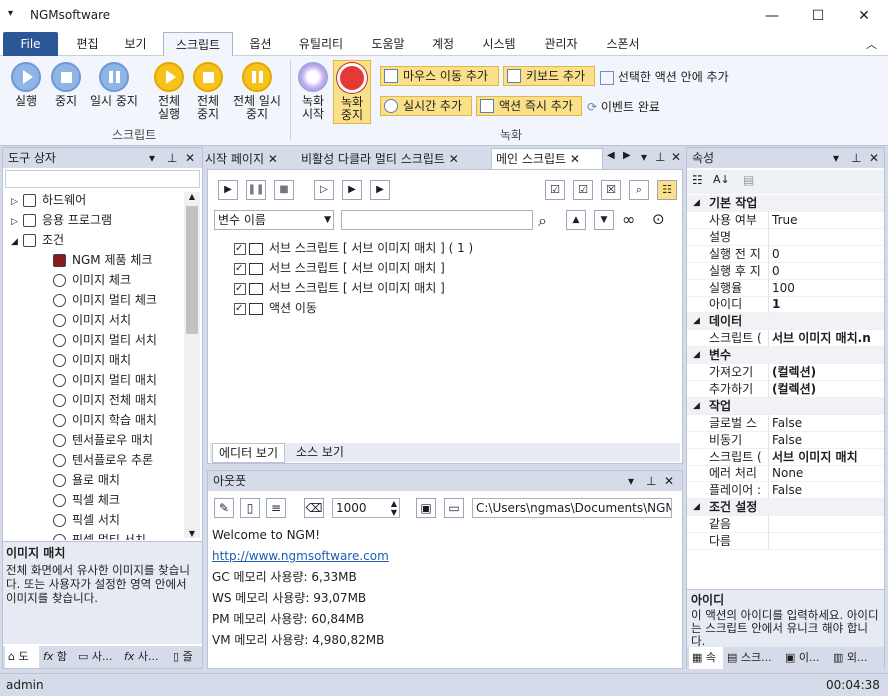  Describe the element at coordinates (623, 106) in the screenshot. I see `event-done-button: ⟳ 이벤트 완료` at that location.